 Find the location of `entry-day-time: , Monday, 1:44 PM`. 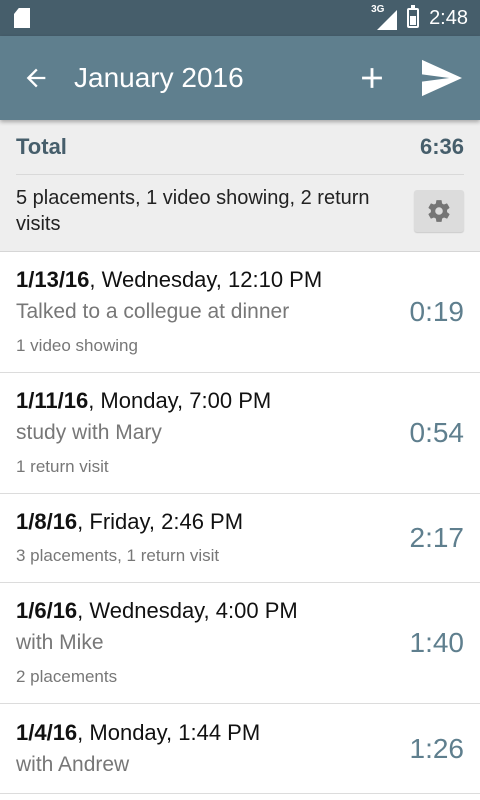

entry-day-time: , Monday, 1:44 PM is located at coordinates (169, 732).